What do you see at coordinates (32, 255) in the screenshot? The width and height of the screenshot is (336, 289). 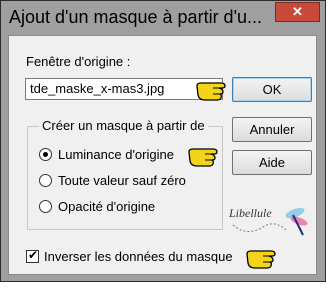 I see `checkbox` at bounding box center [32, 255].